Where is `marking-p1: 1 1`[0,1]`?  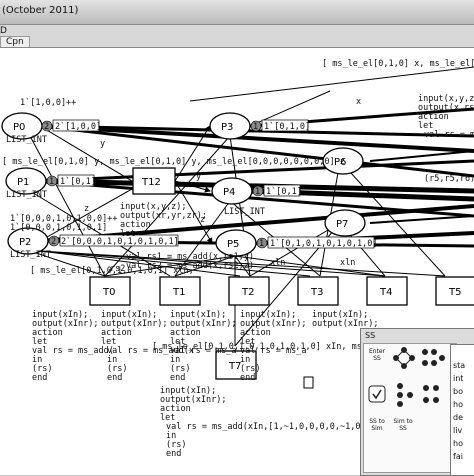 marking-p1: 1 1`[0,1] is located at coordinates (71, 180).